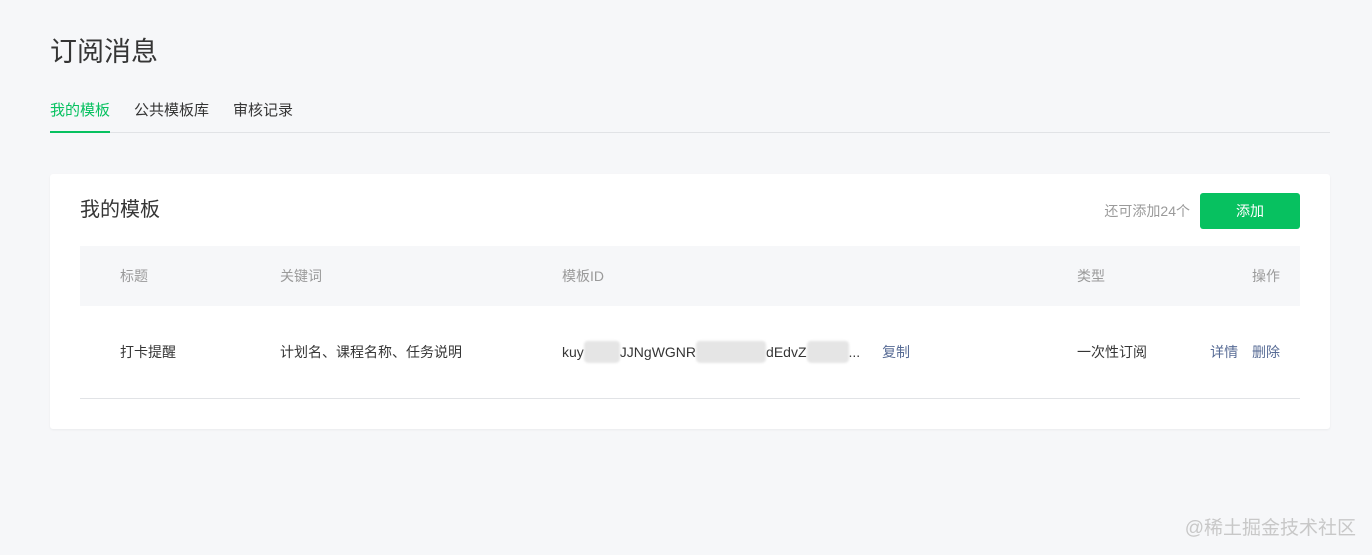 This screenshot has height=555, width=1372. What do you see at coordinates (690, 276) in the screenshot?
I see `table-header: 标题 关键词 模板ID 类型 操作` at bounding box center [690, 276].